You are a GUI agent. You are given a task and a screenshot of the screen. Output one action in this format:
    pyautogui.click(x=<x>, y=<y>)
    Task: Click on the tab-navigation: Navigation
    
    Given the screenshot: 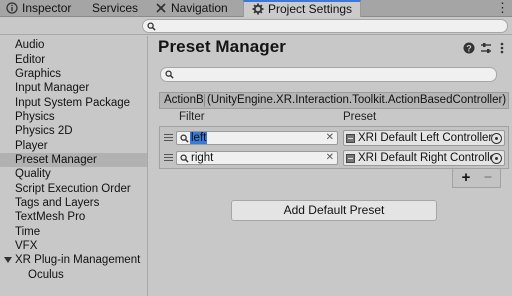 What is the action you would take?
    pyautogui.click(x=191, y=8)
    